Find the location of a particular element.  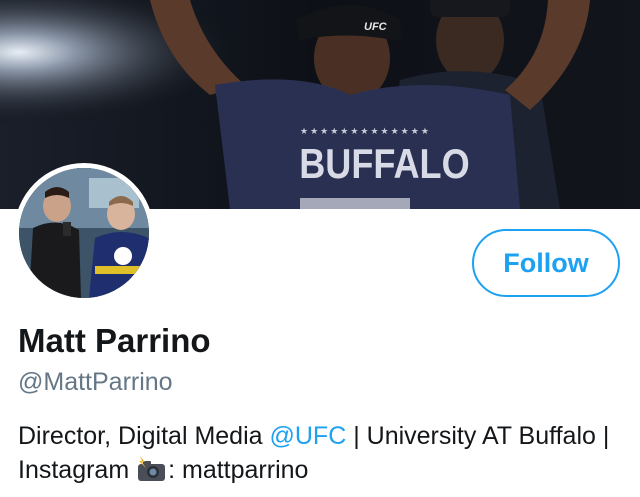

cap-logo-text: UFC is located at coordinates (376, 27).